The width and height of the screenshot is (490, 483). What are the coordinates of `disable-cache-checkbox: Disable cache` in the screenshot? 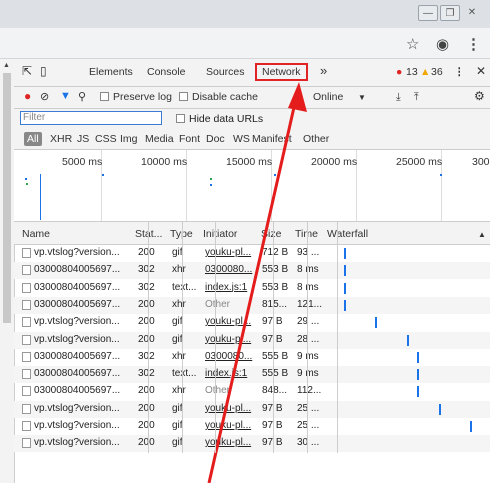 It's located at (218, 97).